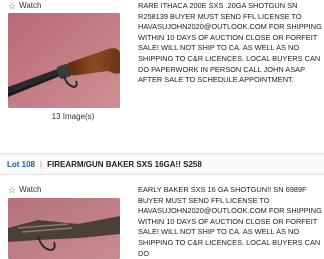  Describe the element at coordinates (124, 164) in the screenshot. I see `lot-title: FIREARM/GUN BAKER SXS 16GA!! S258` at that location.